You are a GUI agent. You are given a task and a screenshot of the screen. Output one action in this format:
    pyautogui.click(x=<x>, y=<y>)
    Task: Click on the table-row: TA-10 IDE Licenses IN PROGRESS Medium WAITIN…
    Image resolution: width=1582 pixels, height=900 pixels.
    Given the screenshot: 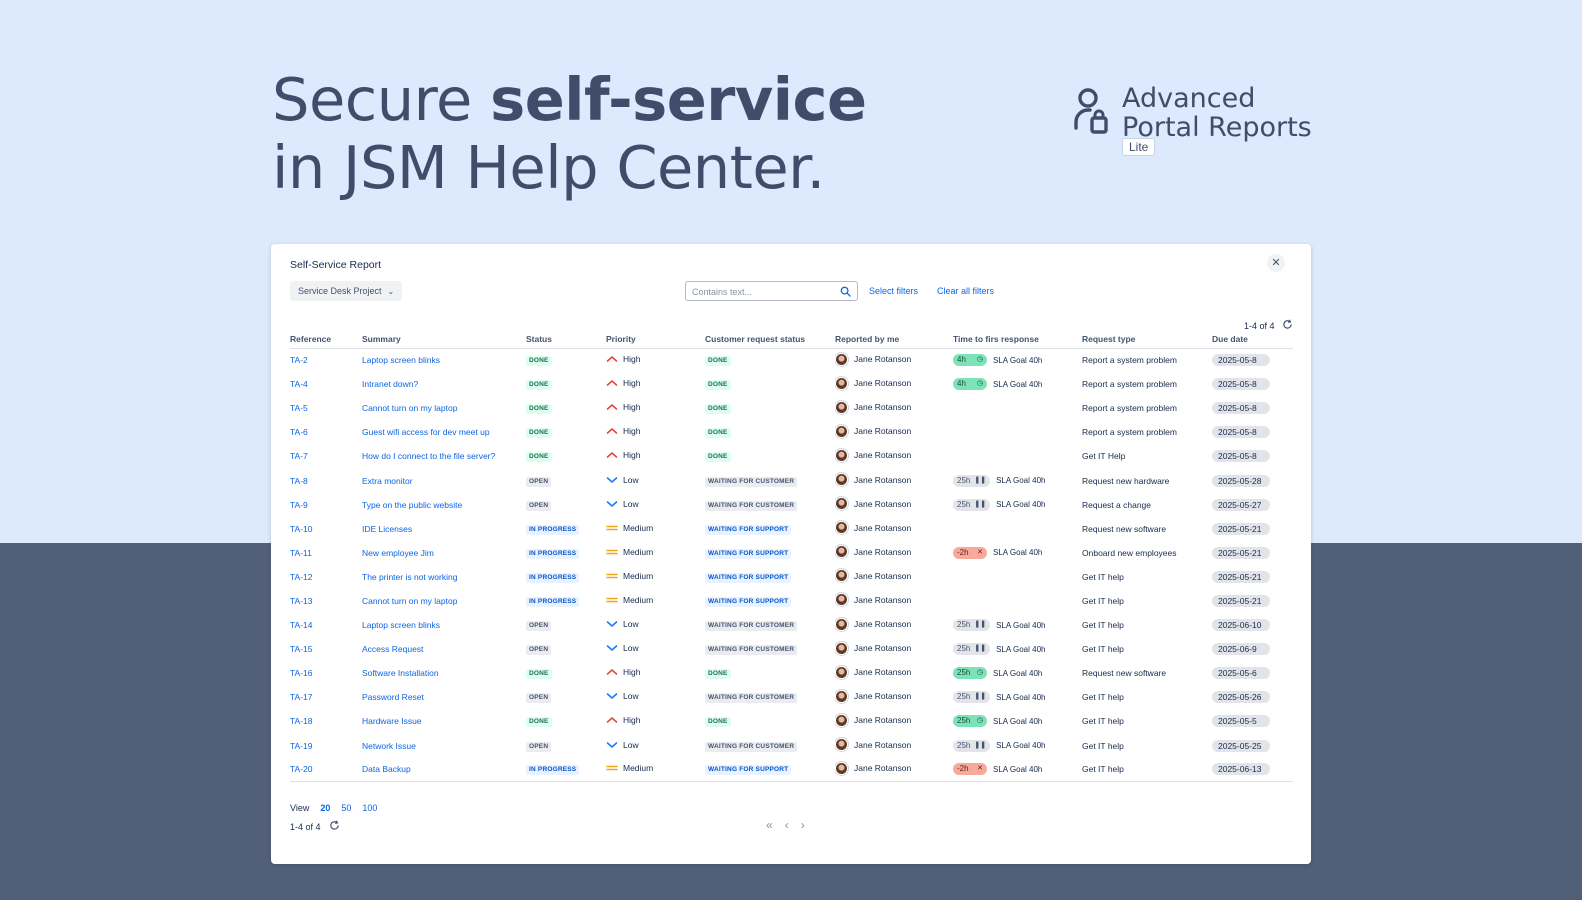 What is the action you would take?
    pyautogui.click(x=791, y=529)
    